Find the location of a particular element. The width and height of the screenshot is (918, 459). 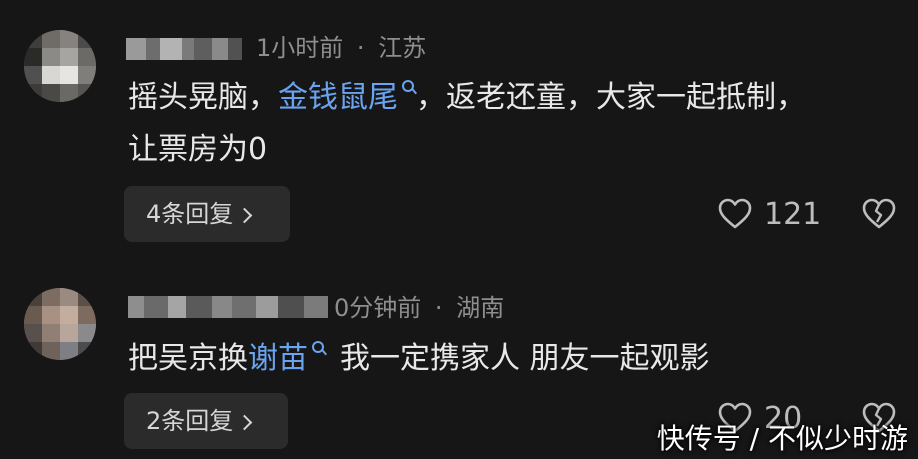

comment-text: 把吴京换谢苗 我一定携家人 朋友一起观影 is located at coordinates (419, 359).